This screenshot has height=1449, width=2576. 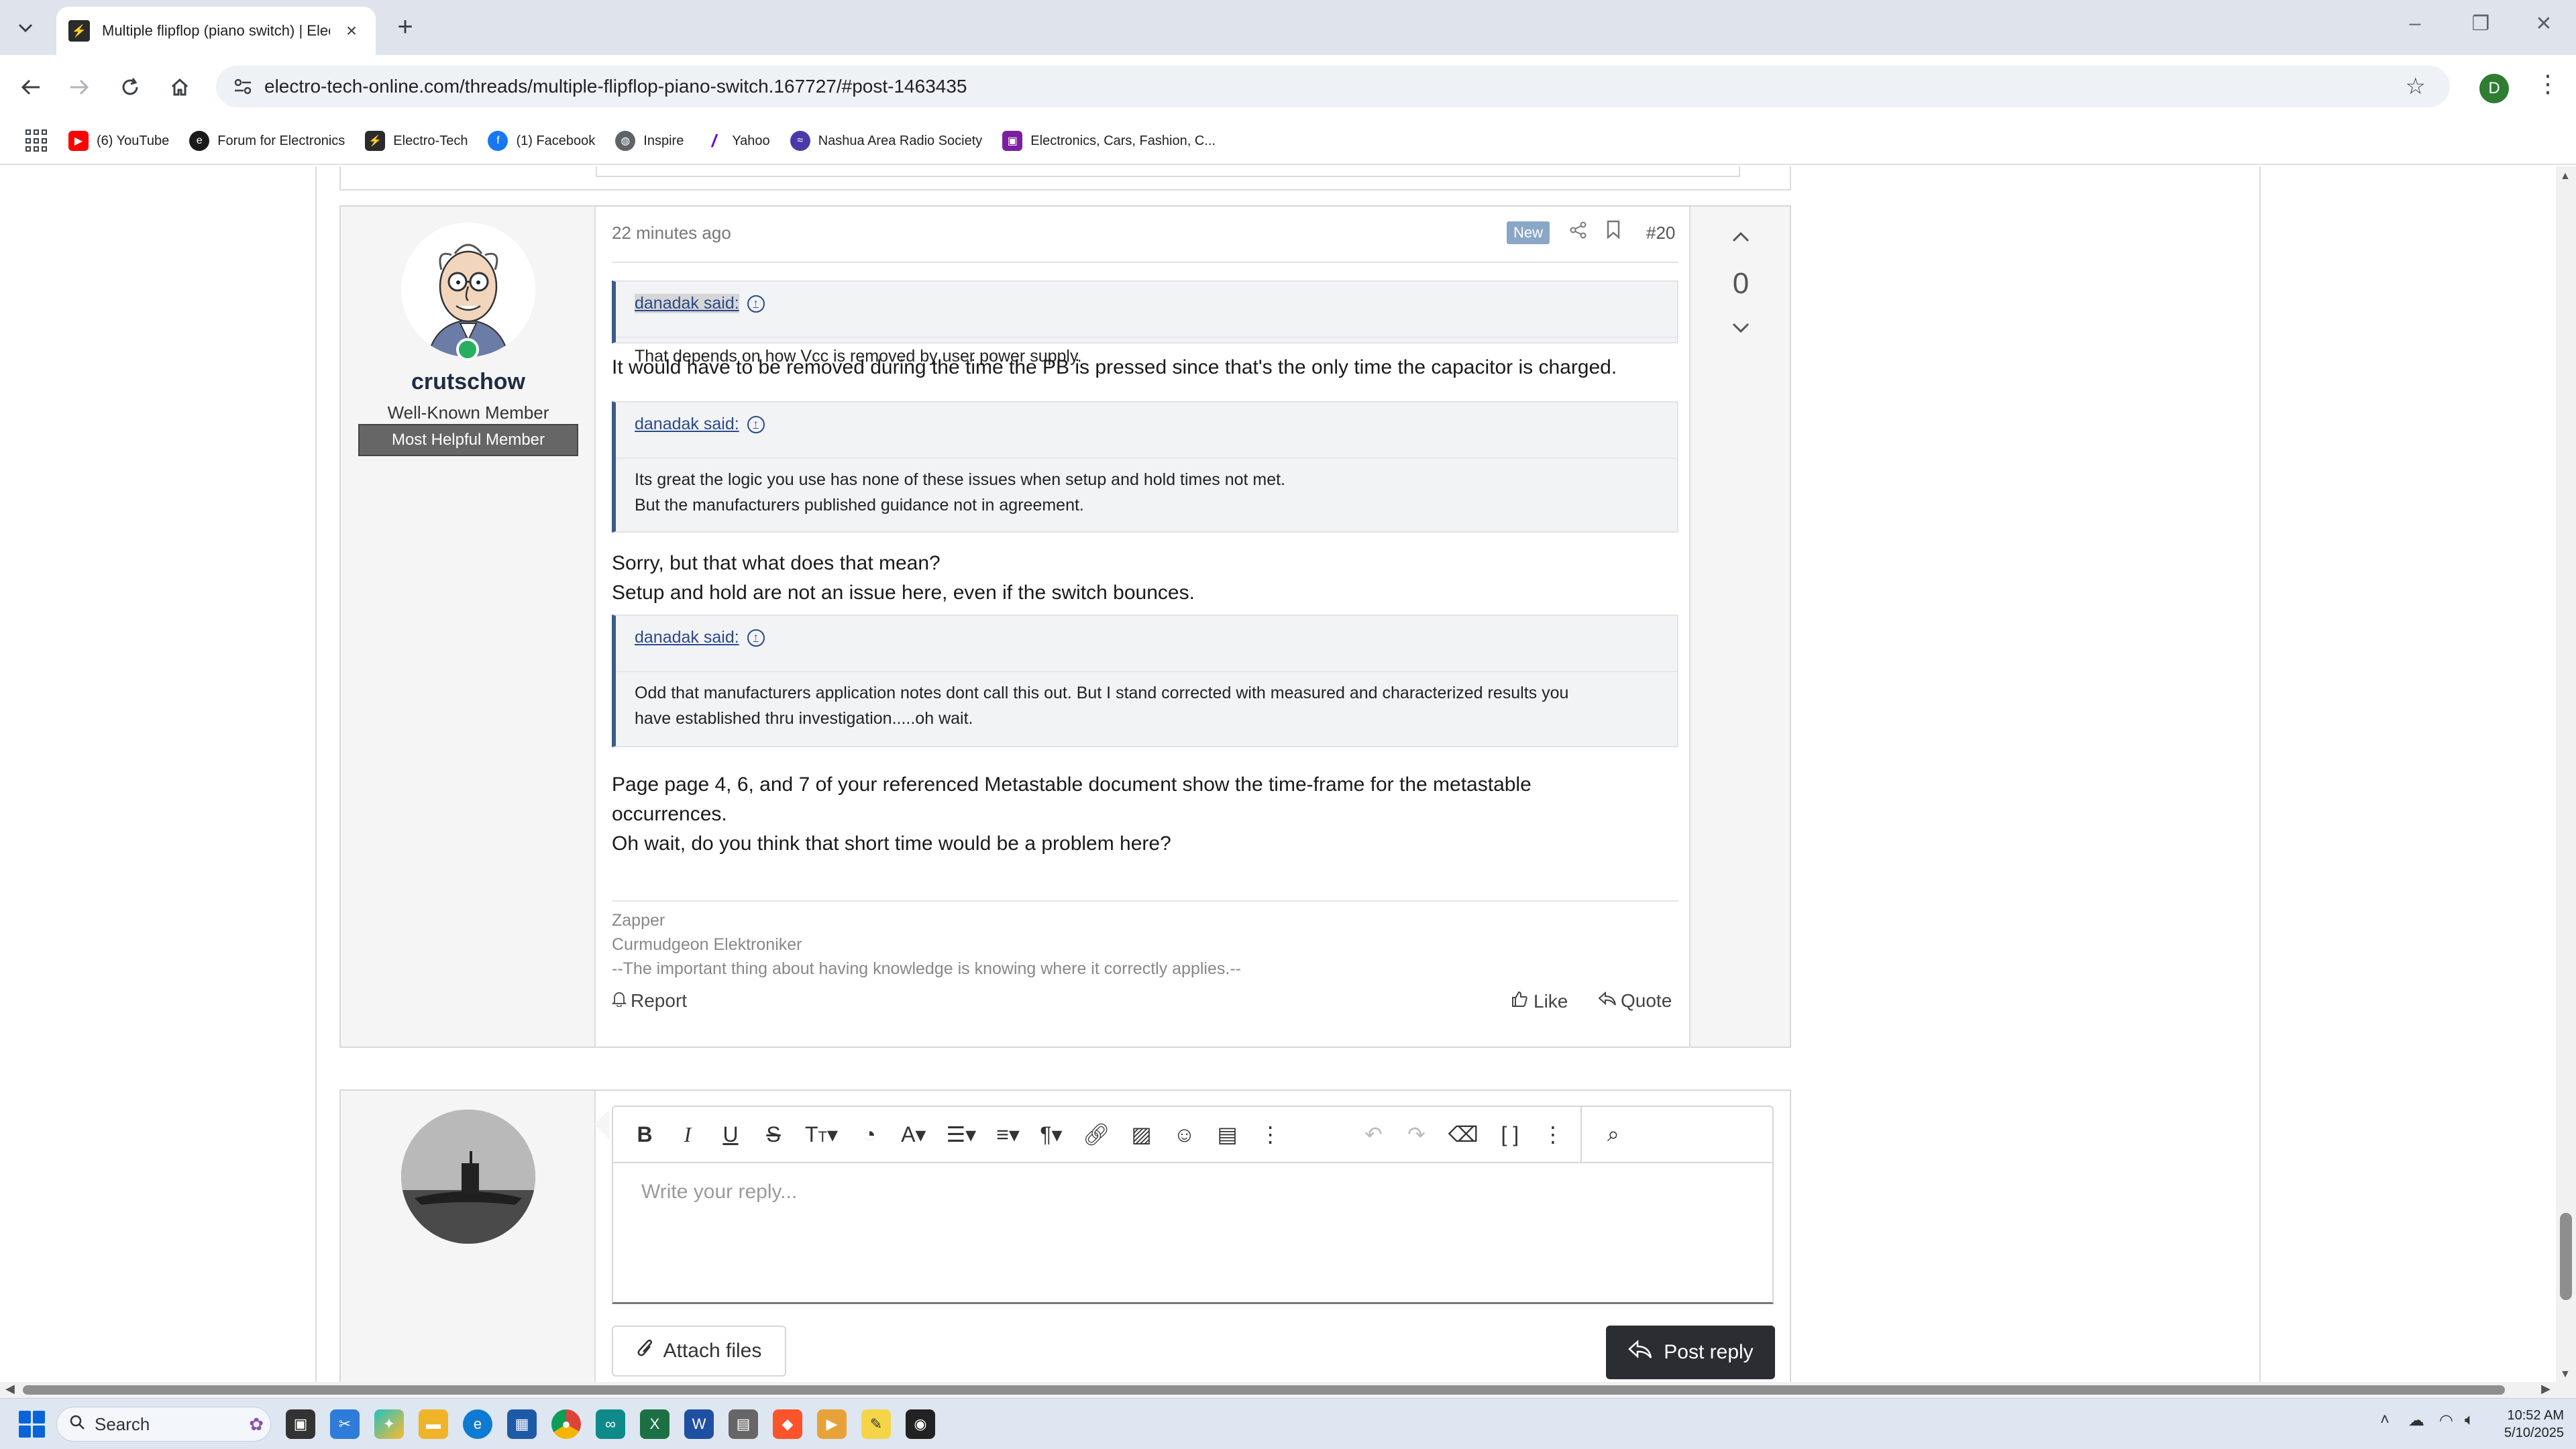 I want to click on bookmark-nashua-area-radio-society: ≈ Nashua Area Radio Society, so click(x=886, y=141).